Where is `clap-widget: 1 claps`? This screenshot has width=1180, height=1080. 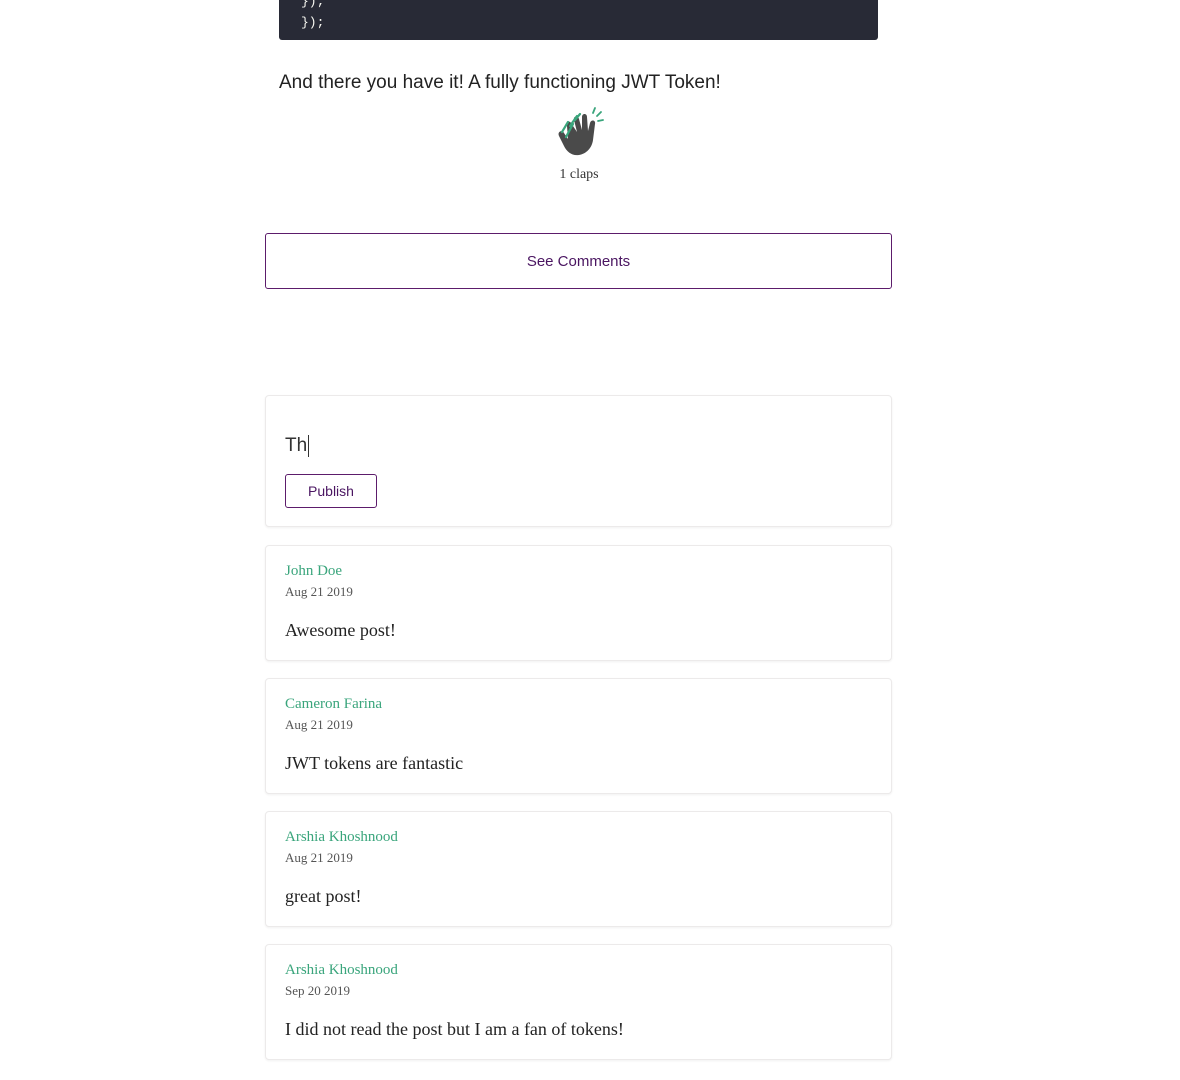
clap-widget: 1 claps is located at coordinates (579, 144).